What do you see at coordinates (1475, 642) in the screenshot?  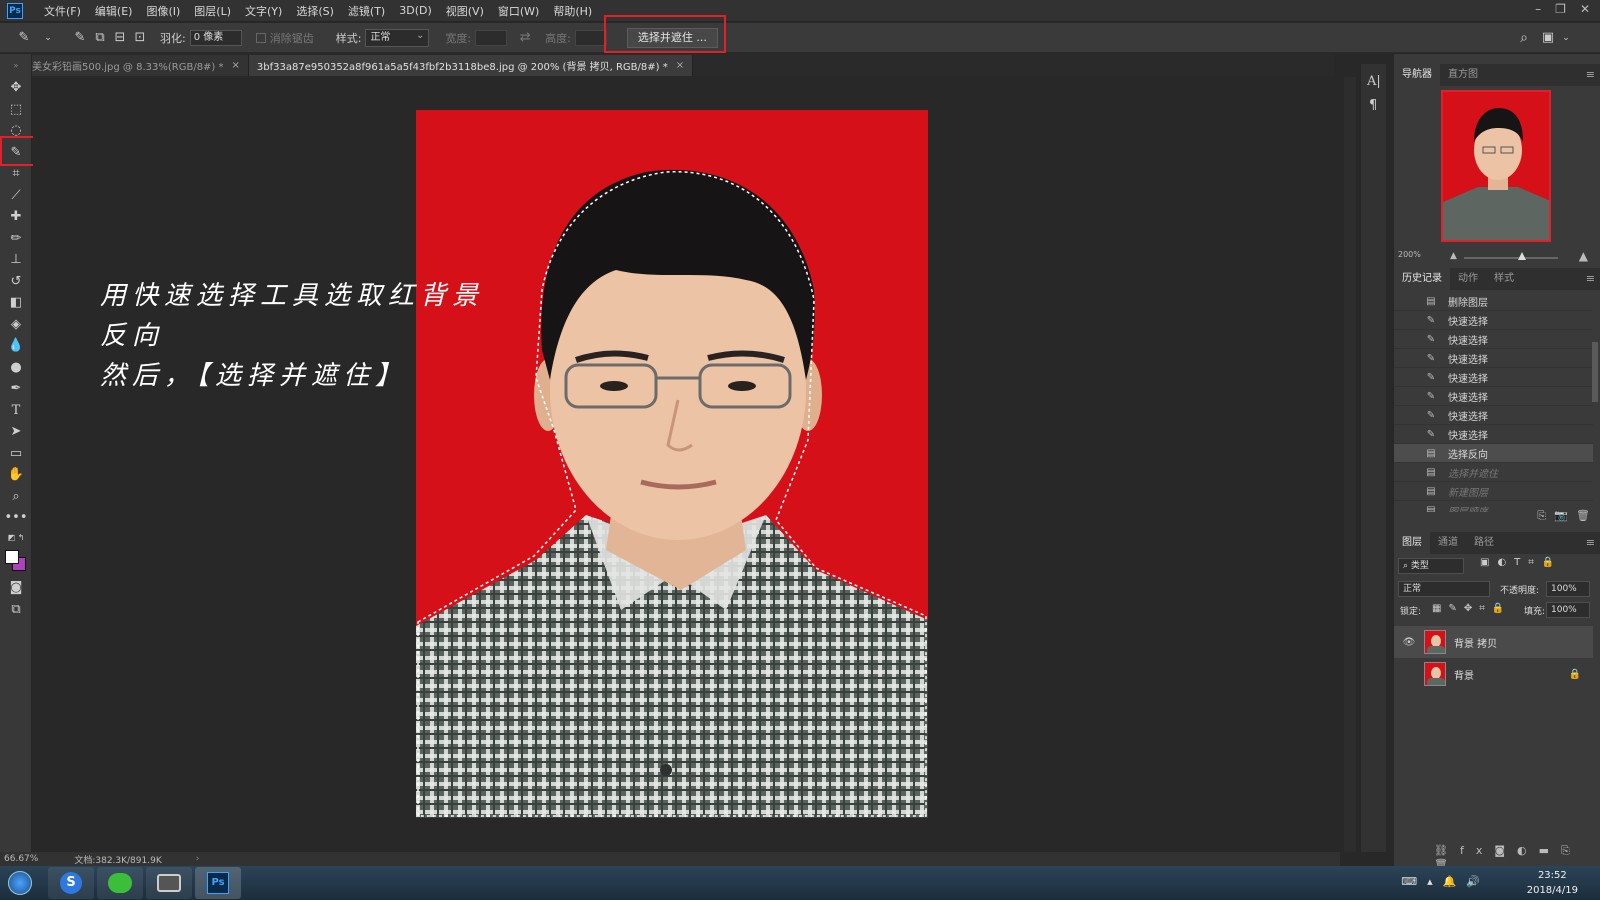 I see `layer-name: 背景 拷贝` at bounding box center [1475, 642].